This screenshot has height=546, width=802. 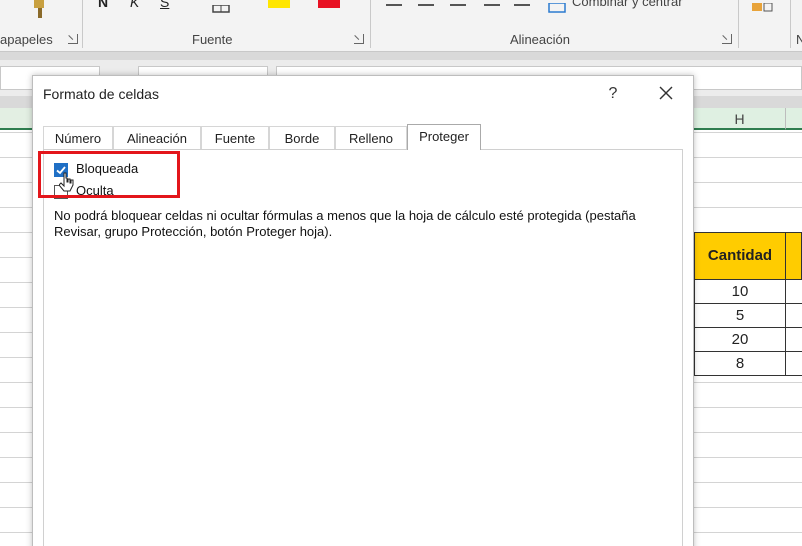 What do you see at coordinates (540, 39) in the screenshot?
I see `alignment-group-label: Alineación` at bounding box center [540, 39].